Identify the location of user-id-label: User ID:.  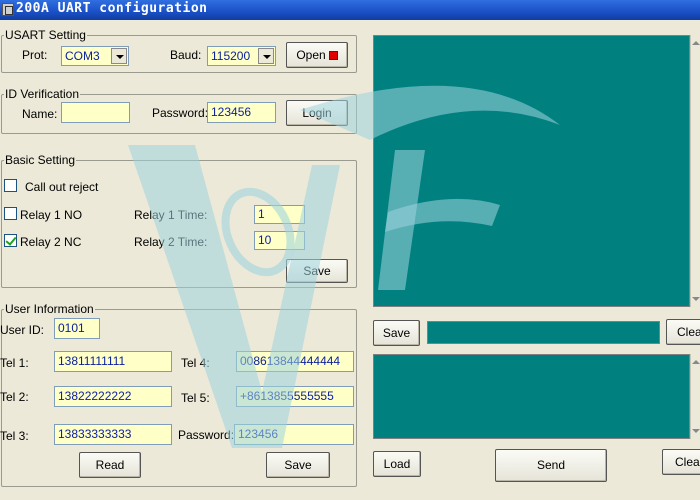
(22, 330).